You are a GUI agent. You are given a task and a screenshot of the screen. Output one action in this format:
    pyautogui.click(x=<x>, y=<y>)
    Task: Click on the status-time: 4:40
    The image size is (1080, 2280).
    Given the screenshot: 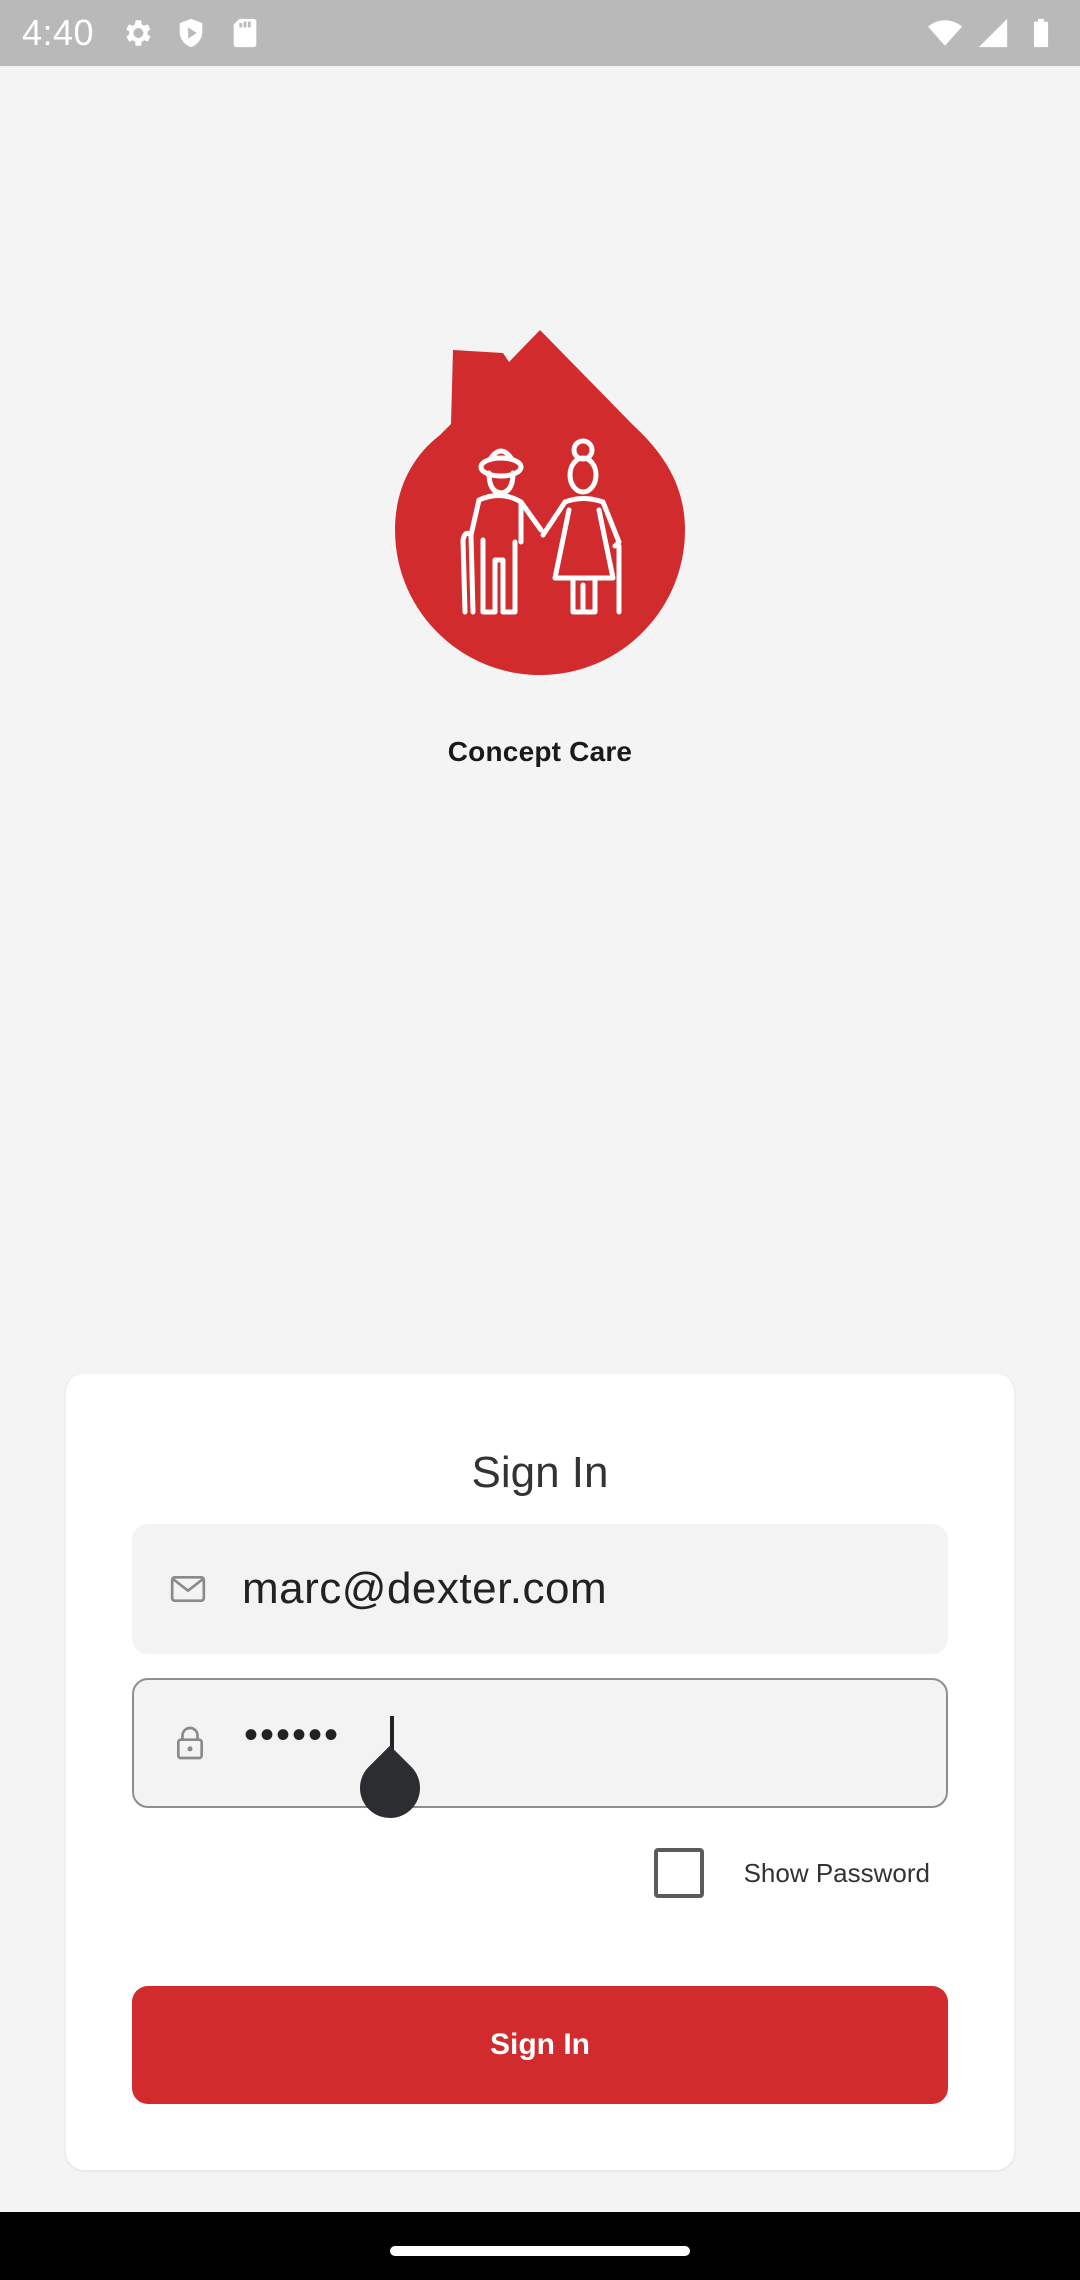 What is the action you would take?
    pyautogui.click(x=58, y=32)
    